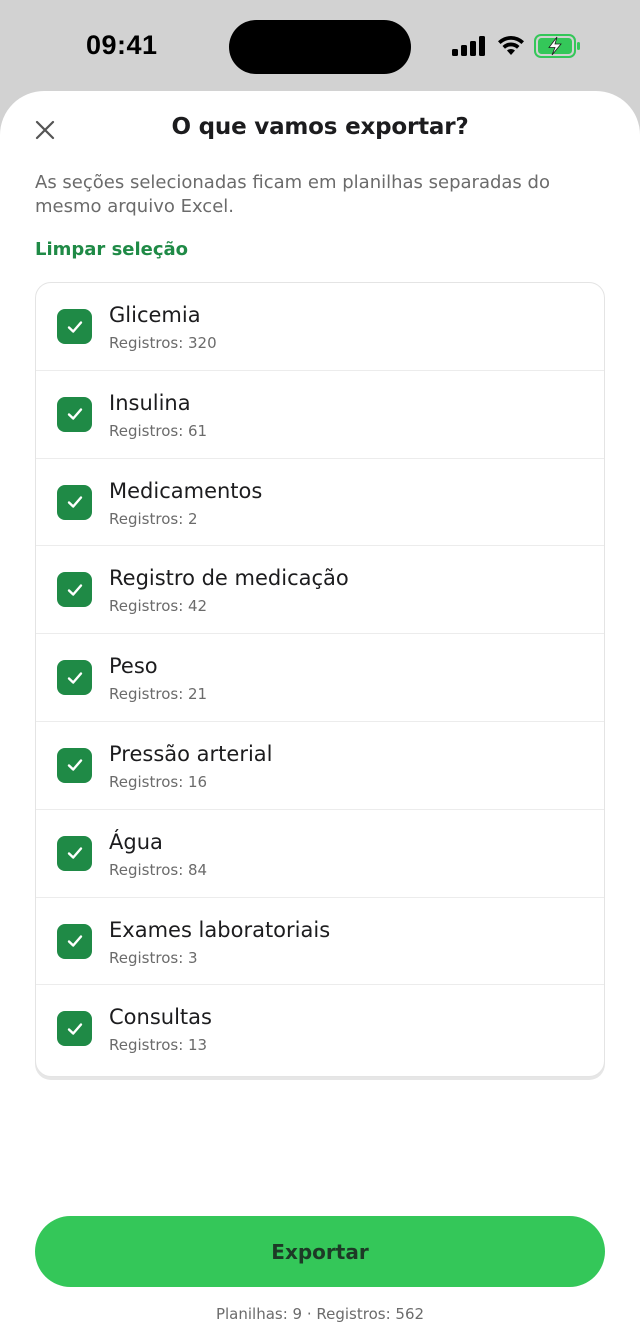 This screenshot has width=640, height=1343. I want to click on section-item-insulina: Insulina Registros: 61, so click(320, 415).